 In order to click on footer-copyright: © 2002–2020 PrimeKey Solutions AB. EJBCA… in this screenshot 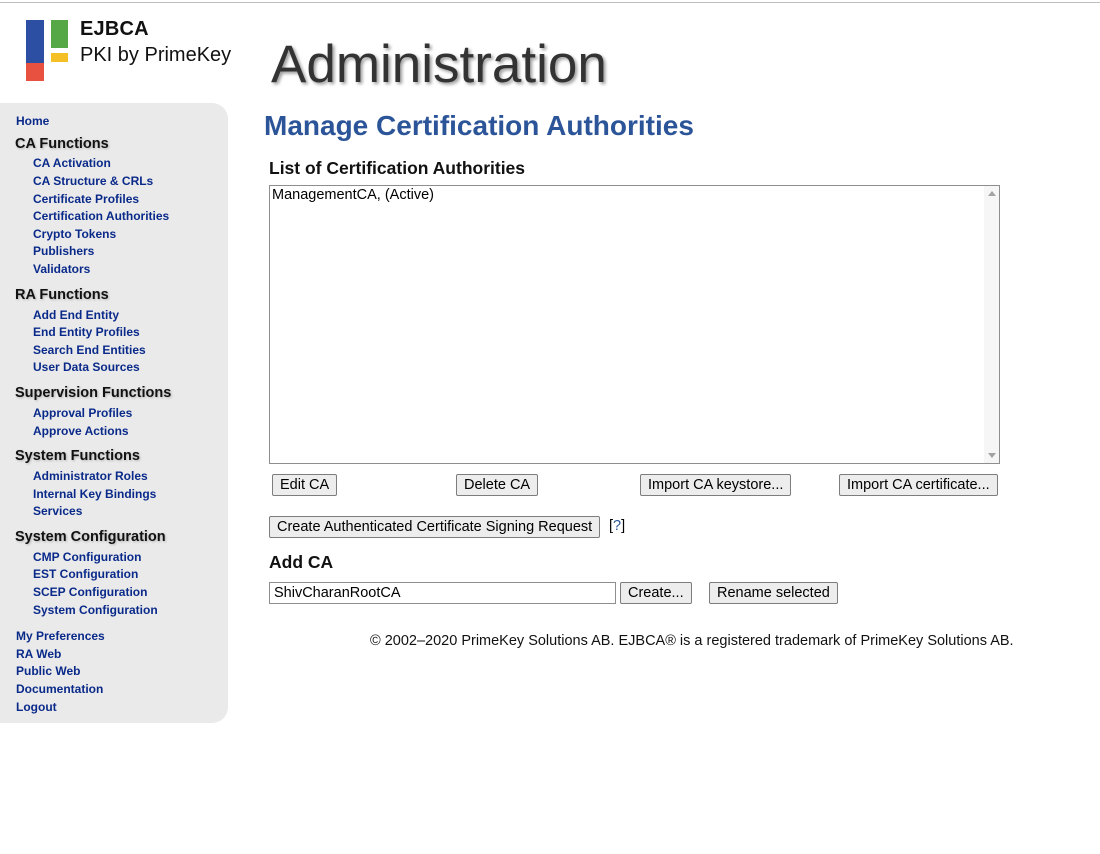, I will do `click(692, 641)`.